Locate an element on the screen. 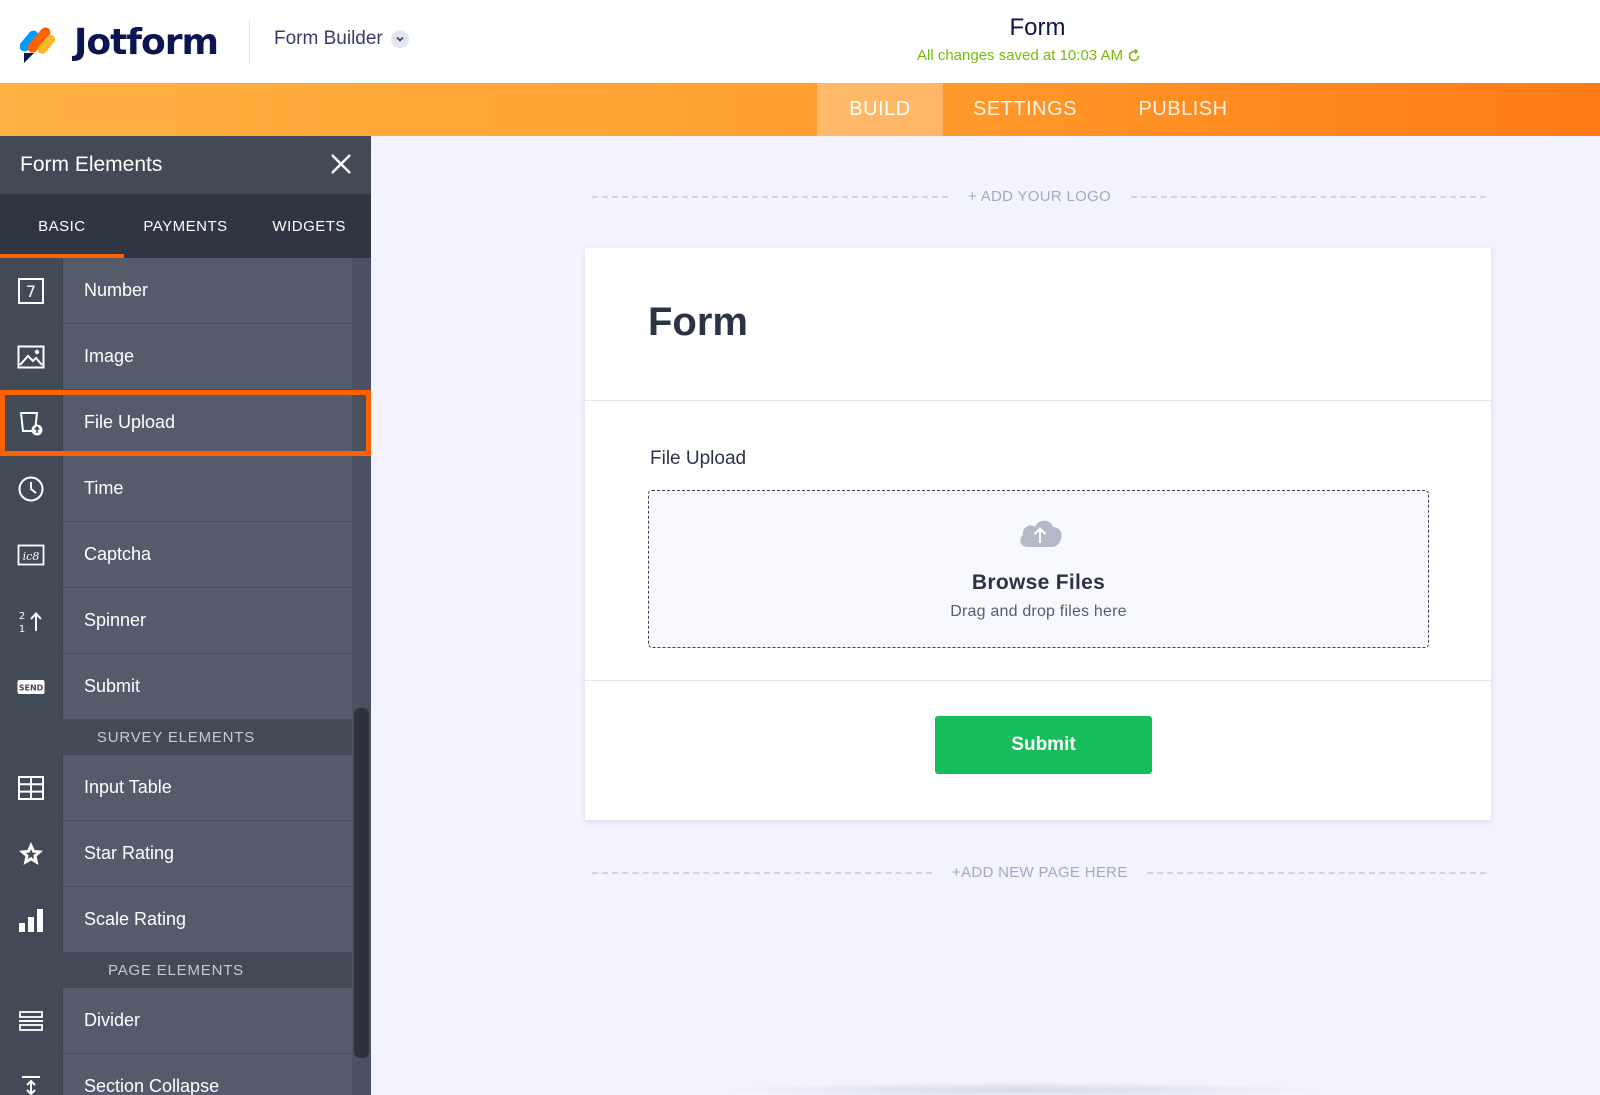 The height and width of the screenshot is (1095, 1600). bar-chart-icon is located at coordinates (31, 919).